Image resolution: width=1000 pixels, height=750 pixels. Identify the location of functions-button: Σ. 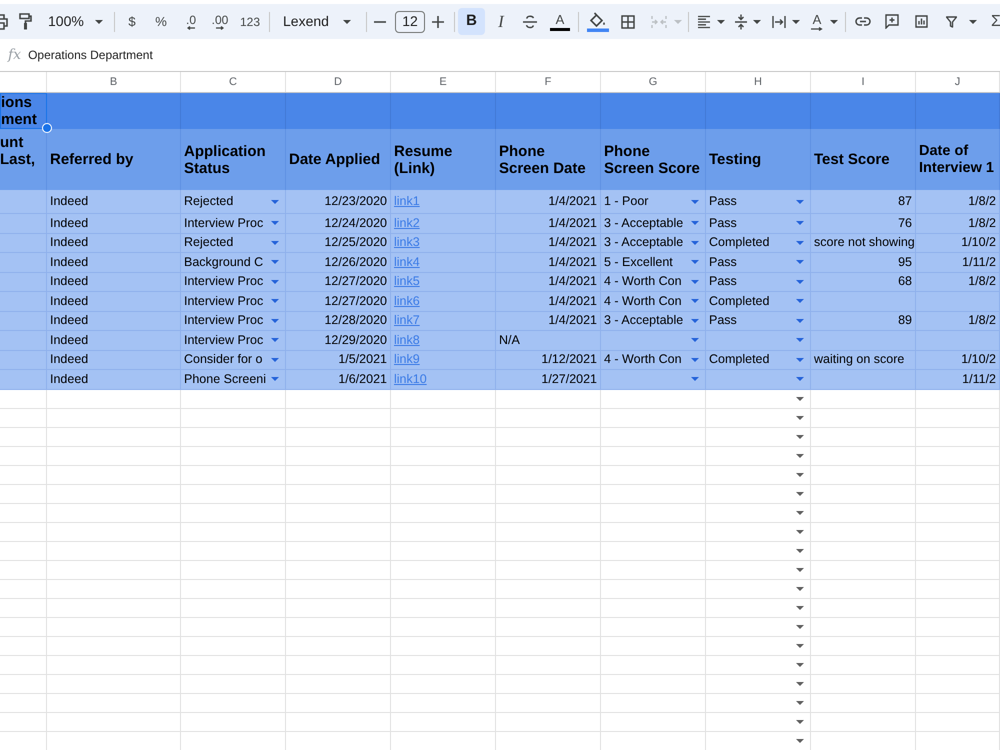
(994, 21).